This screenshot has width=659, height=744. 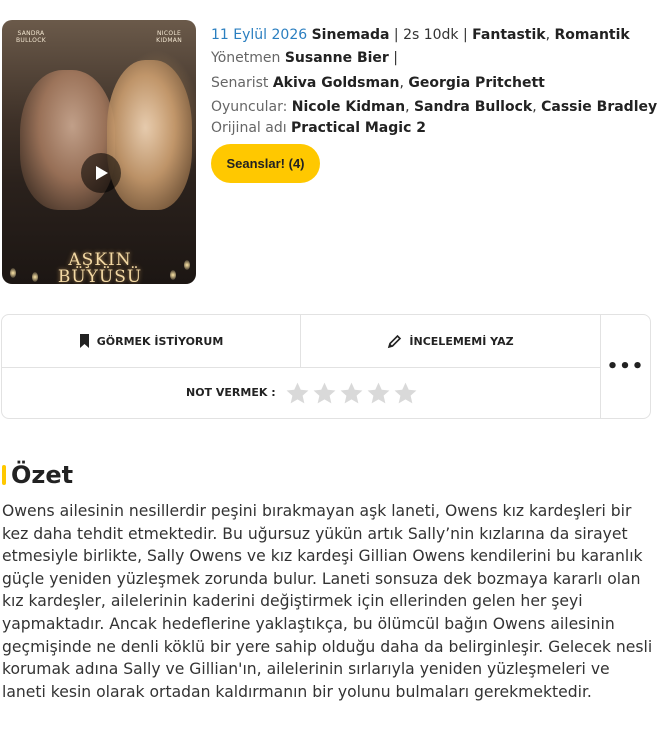 What do you see at coordinates (31, 37) in the screenshot?
I see `poster-credit-left: SANDRA BULLOCK` at bounding box center [31, 37].